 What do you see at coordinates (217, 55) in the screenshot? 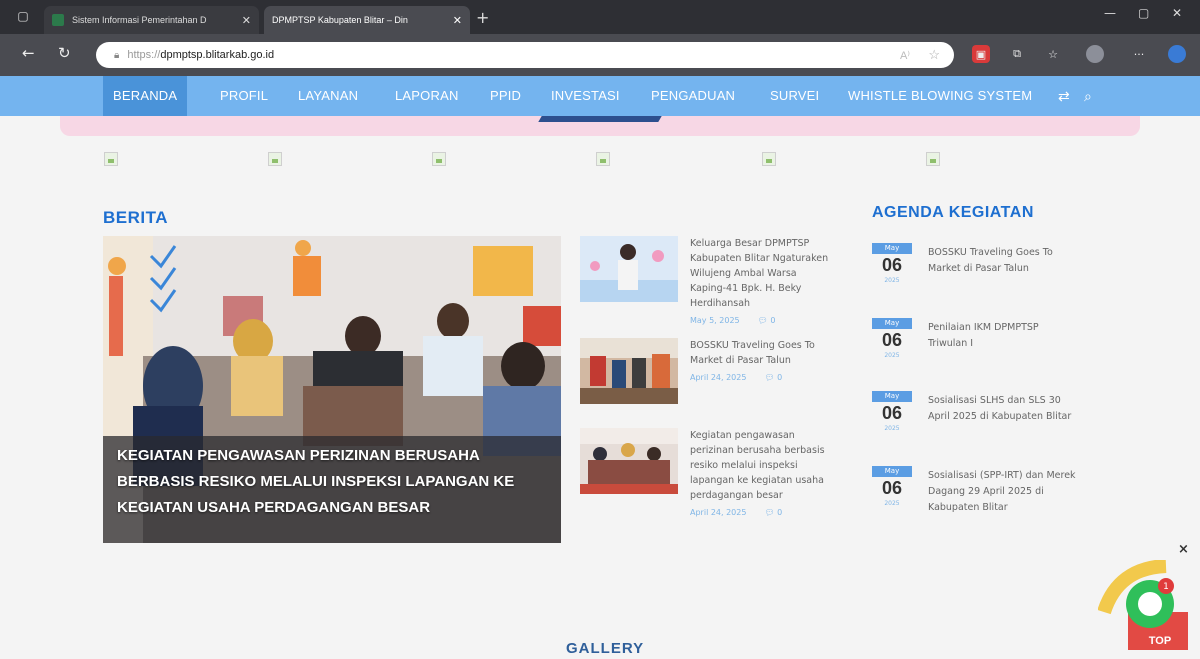
I see `url-host: dpmptsp.blitarkab.go.id` at bounding box center [217, 55].